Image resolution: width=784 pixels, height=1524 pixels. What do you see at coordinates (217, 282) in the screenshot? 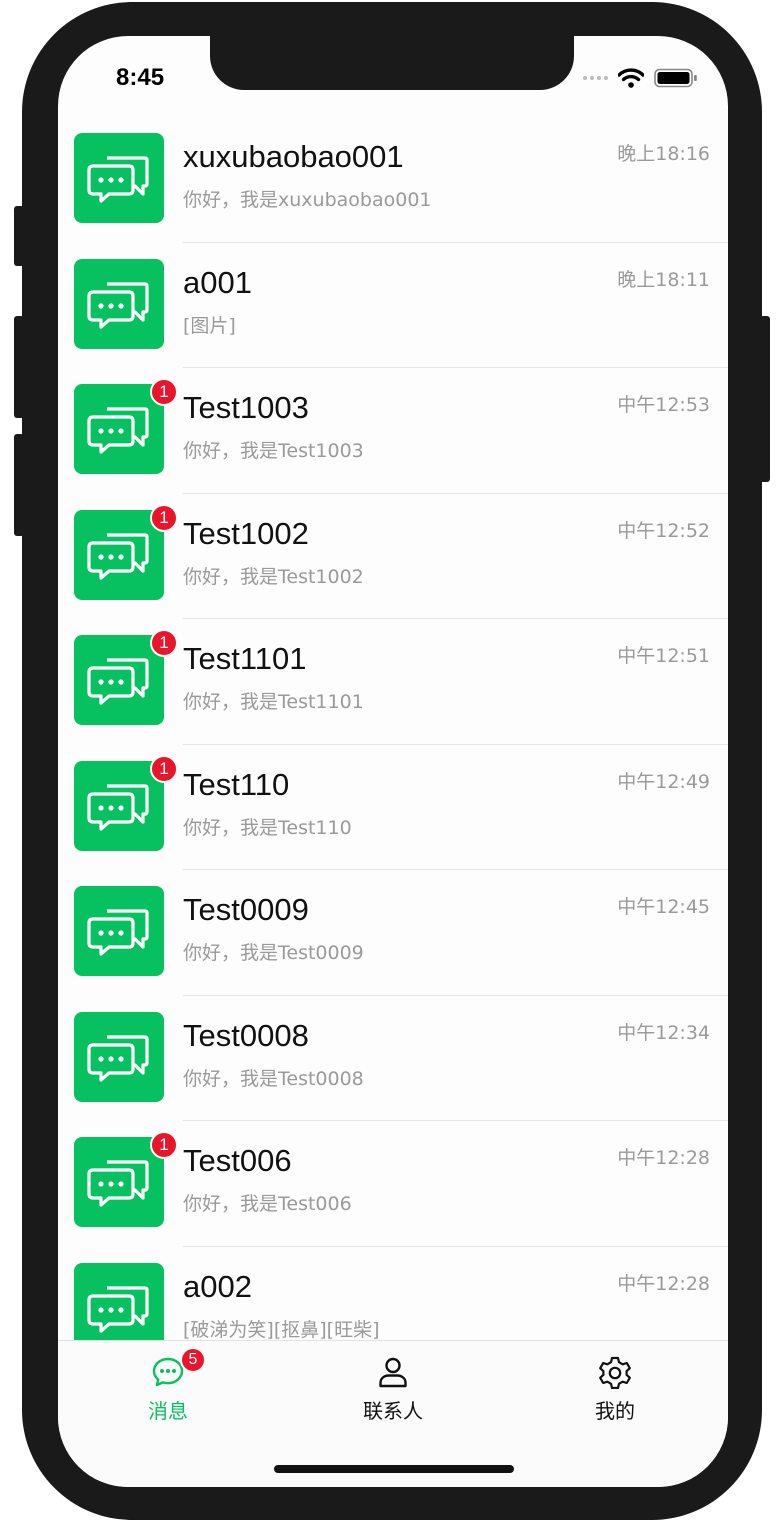
I see `chat-name: a001` at bounding box center [217, 282].